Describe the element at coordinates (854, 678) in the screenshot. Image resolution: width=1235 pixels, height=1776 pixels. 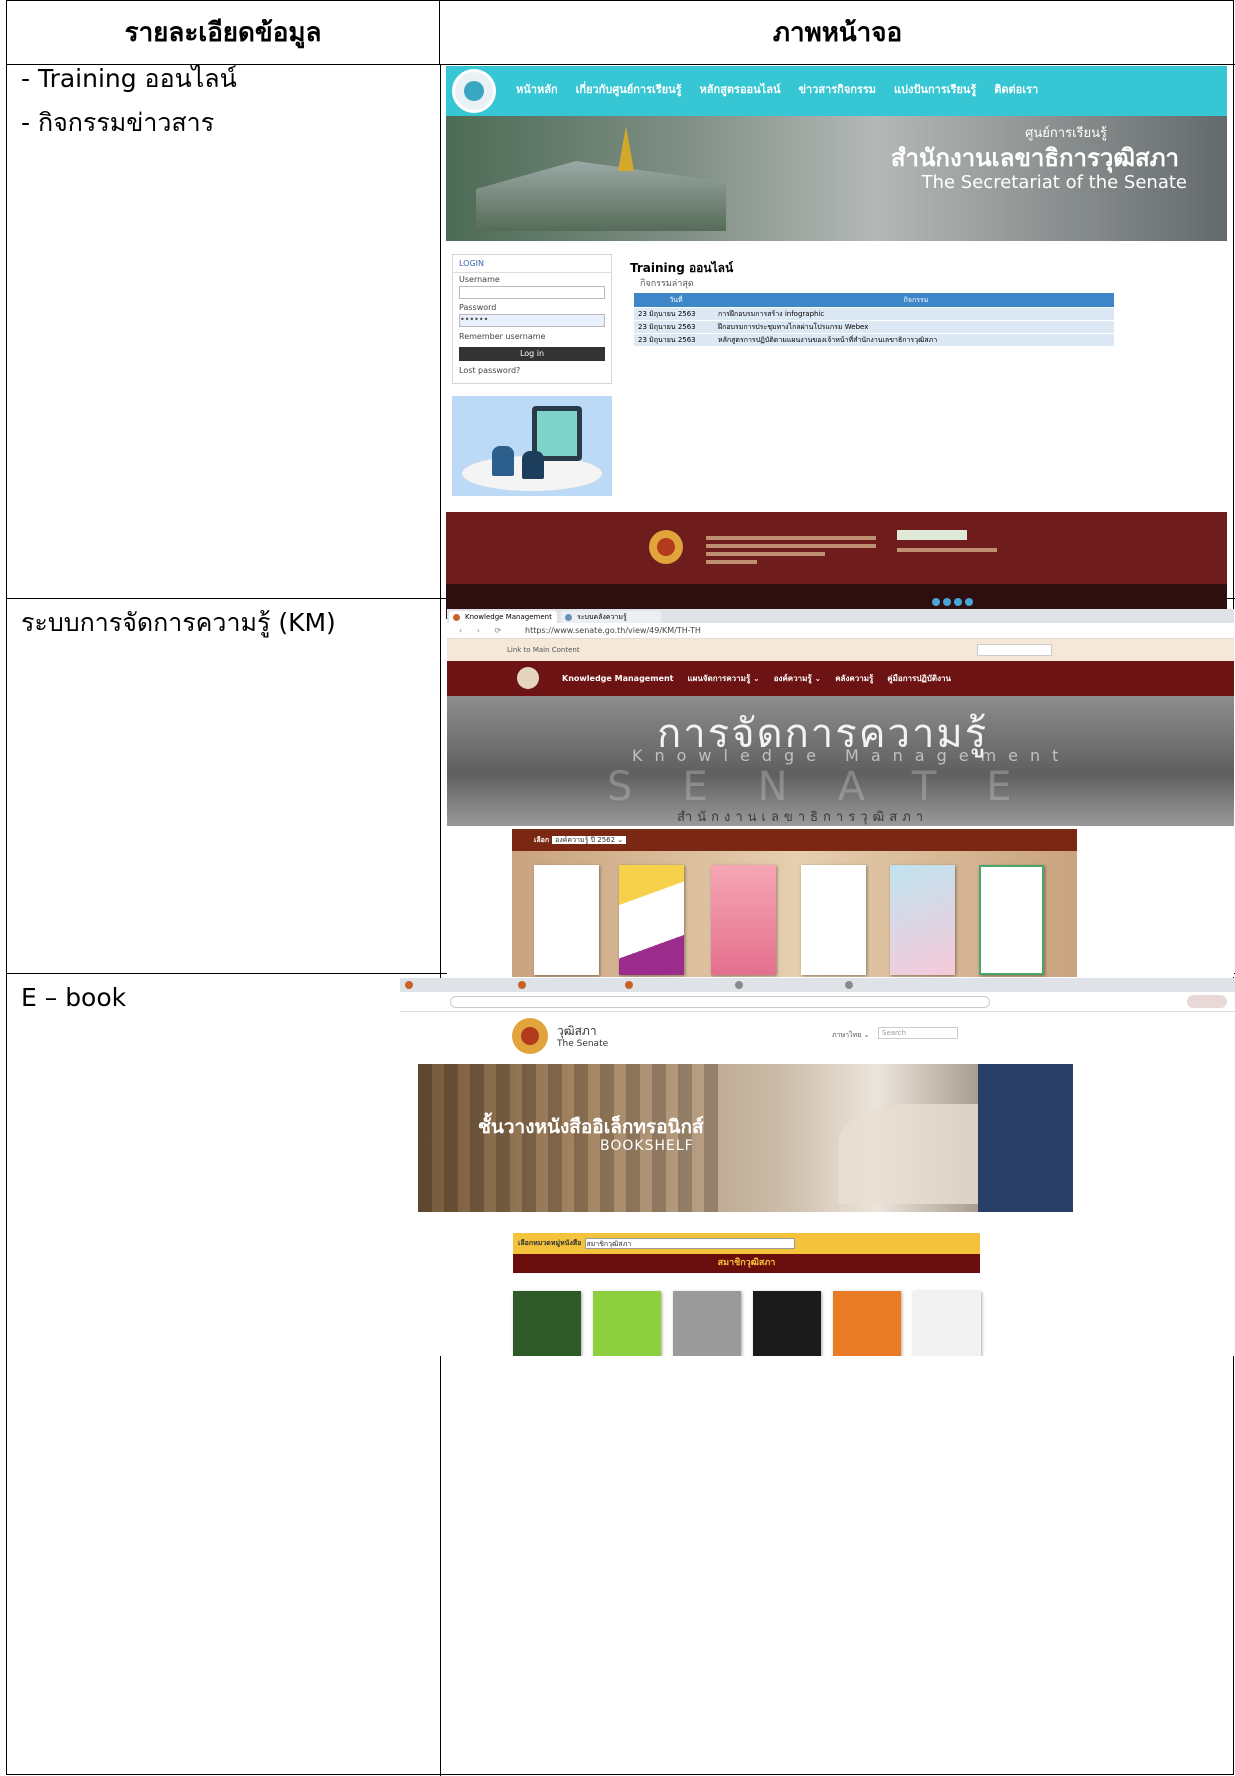
I see `menu-store: คลังความรู้` at that location.